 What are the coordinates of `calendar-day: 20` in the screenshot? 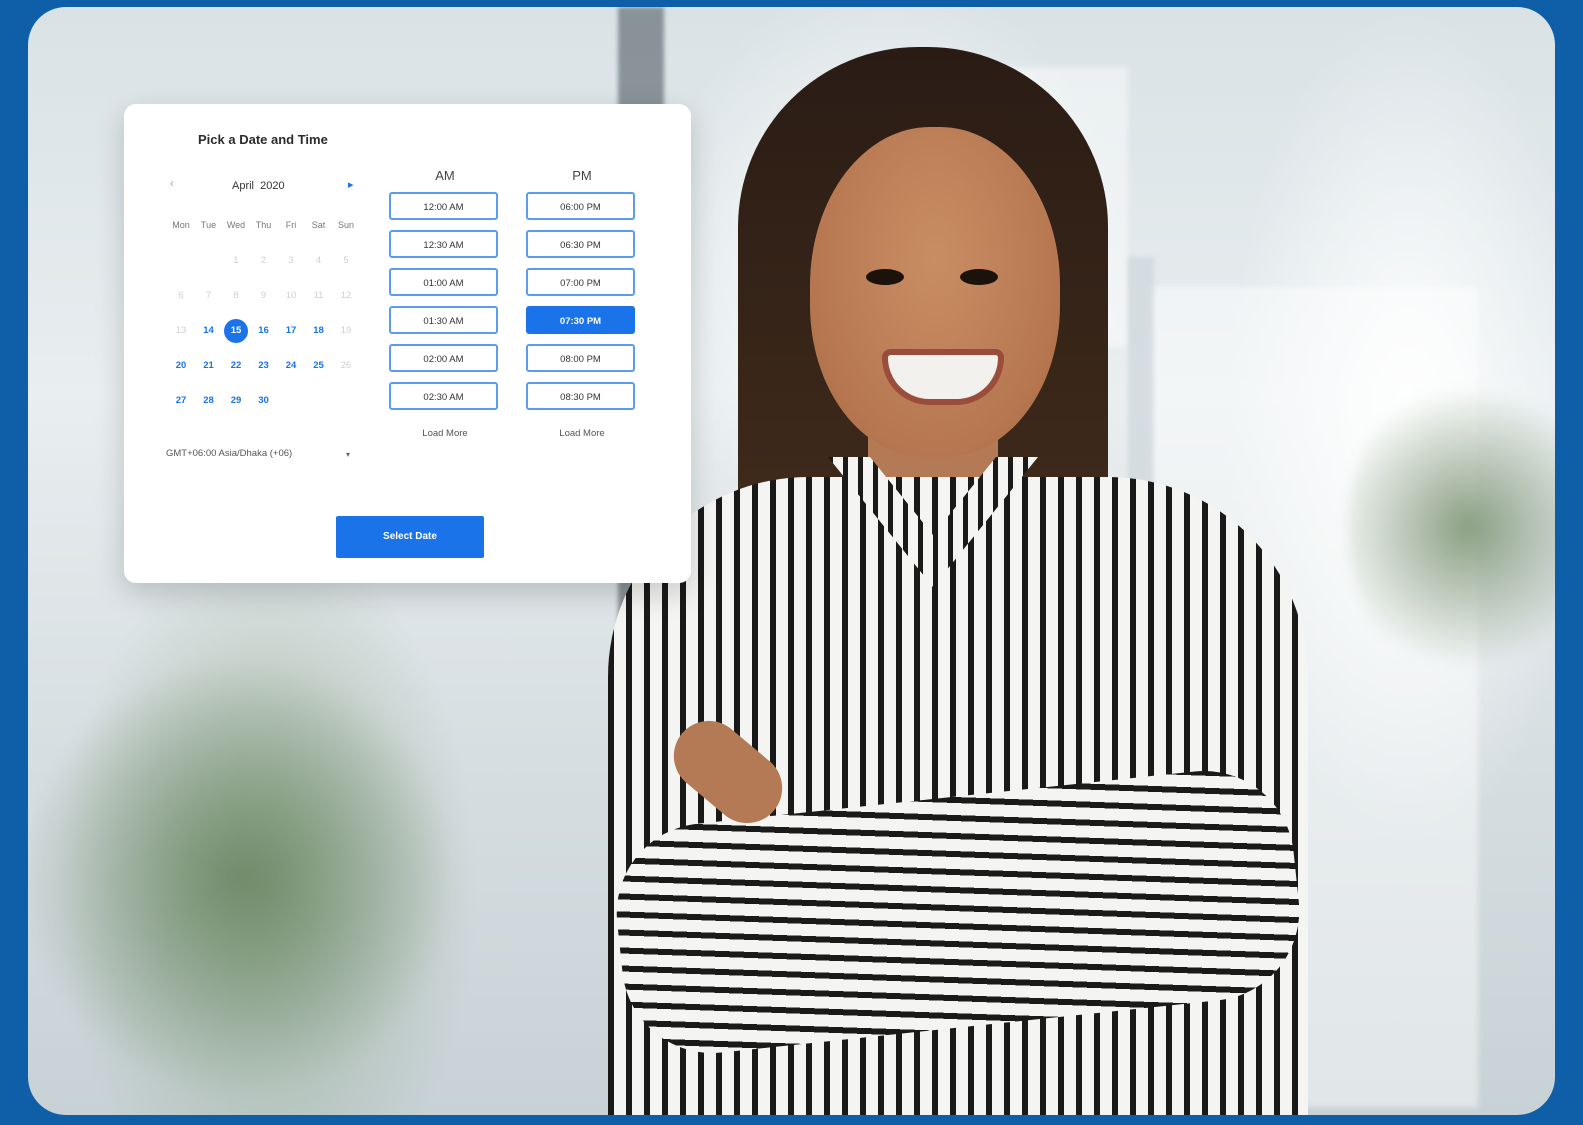 It's located at (181, 366).